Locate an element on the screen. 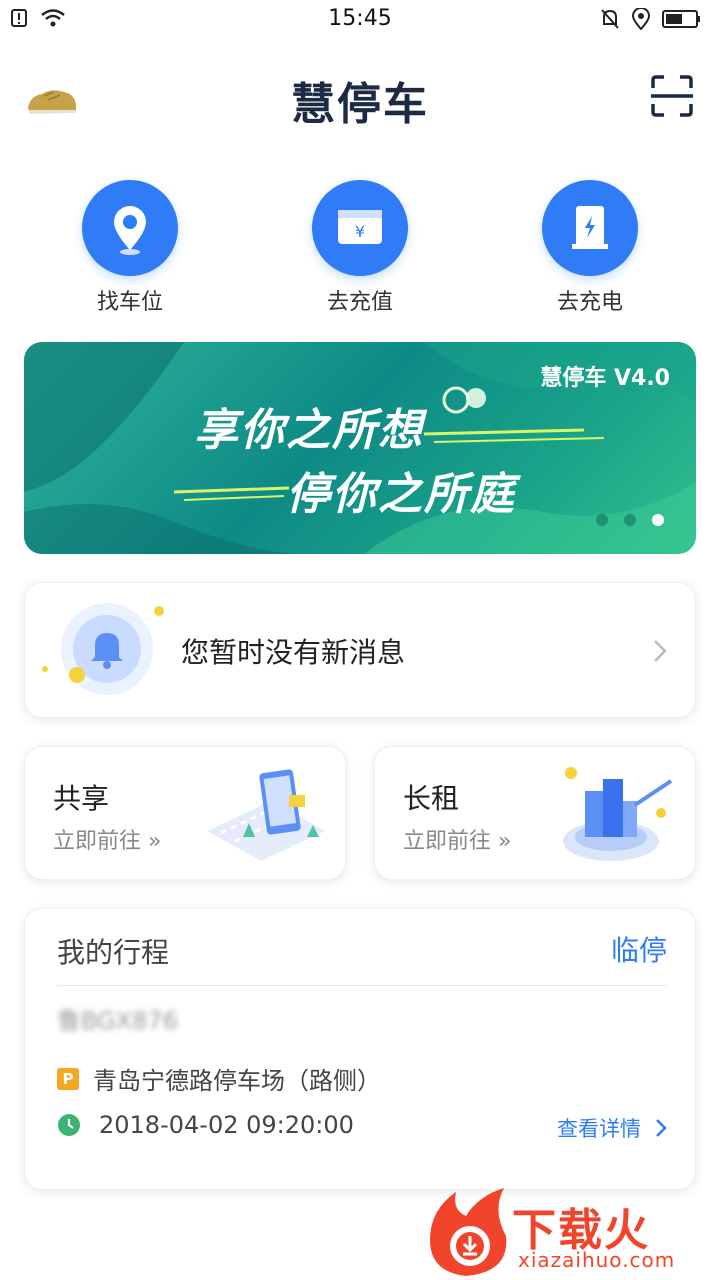  long-term-rental-card: 长租 立即前往 » is located at coordinates (535, 813).